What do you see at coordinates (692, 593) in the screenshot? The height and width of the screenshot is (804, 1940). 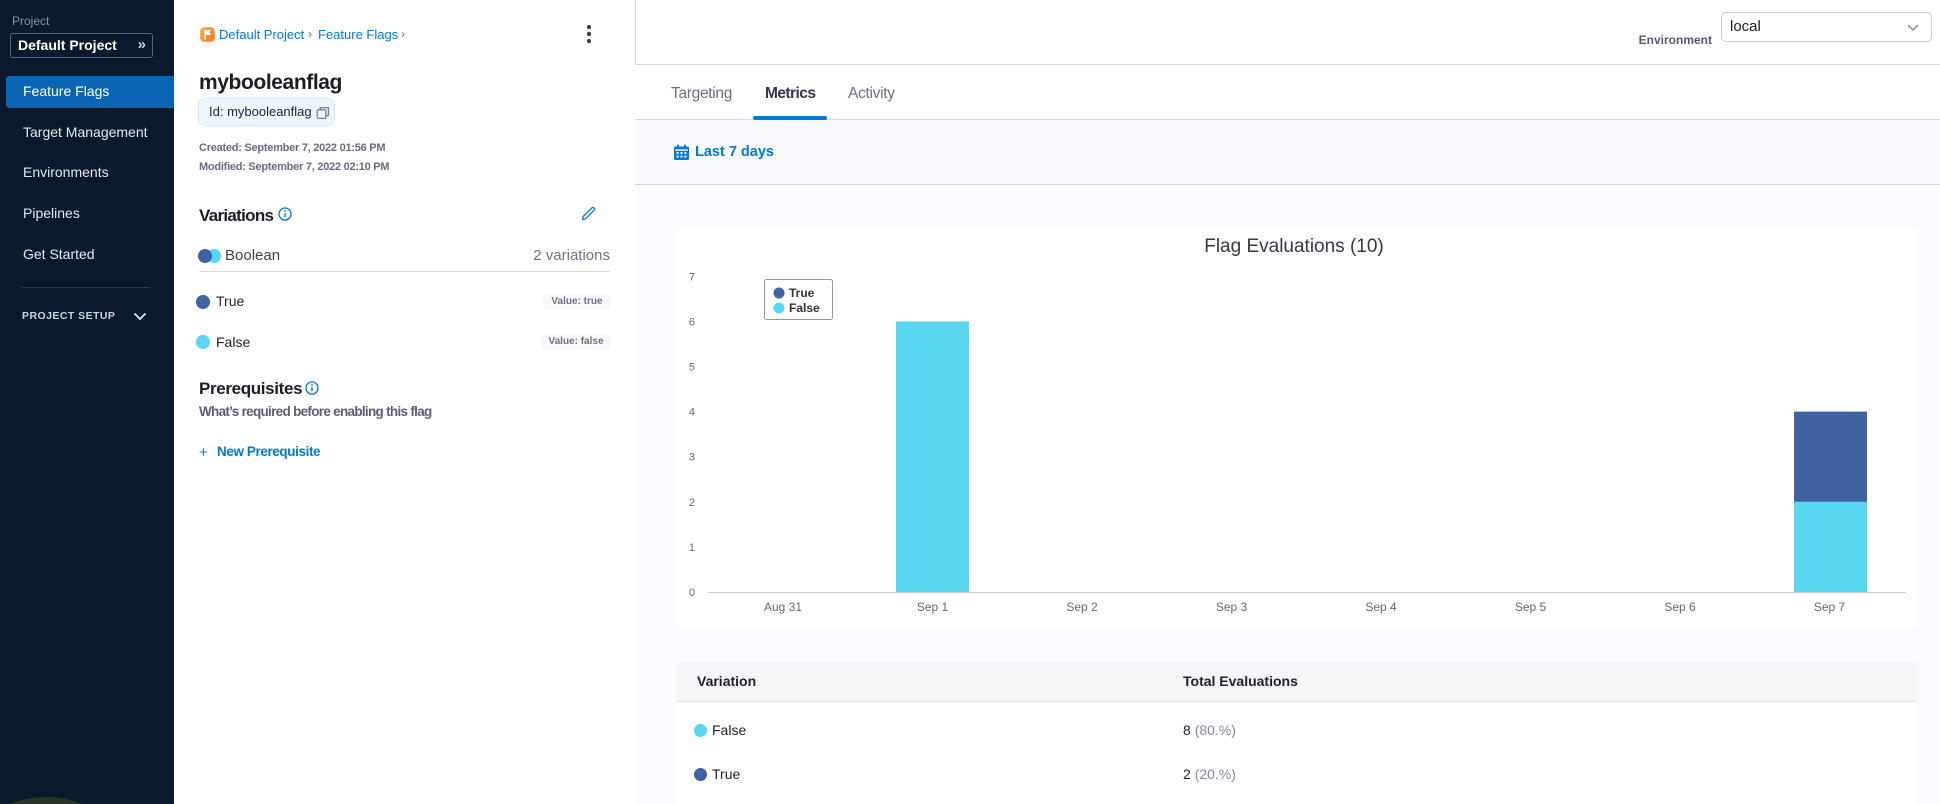 I see `svg-text: 0` at bounding box center [692, 593].